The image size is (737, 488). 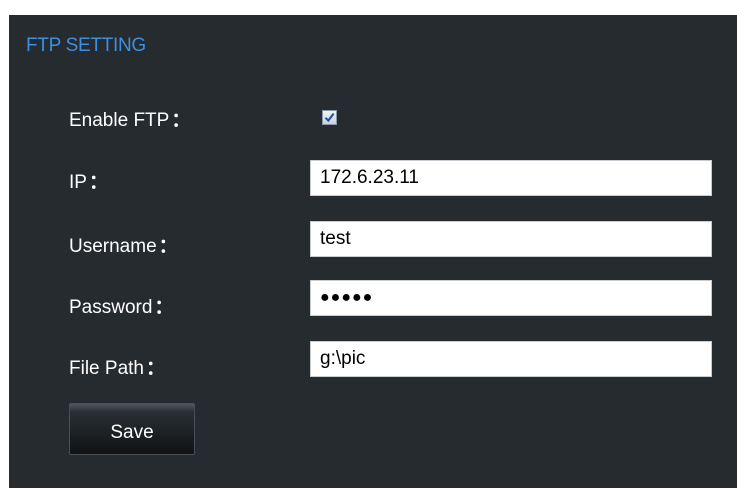 I want to click on file-path-label: File Path：, so click(x=117, y=366).